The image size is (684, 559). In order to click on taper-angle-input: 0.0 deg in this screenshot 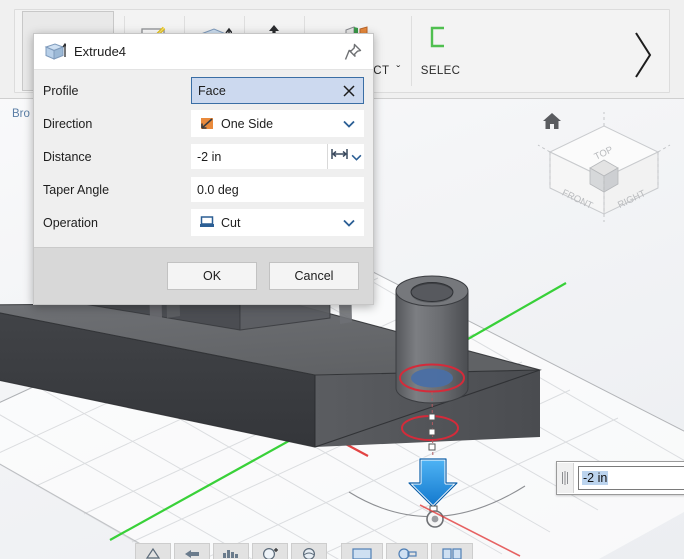, I will do `click(277, 189)`.